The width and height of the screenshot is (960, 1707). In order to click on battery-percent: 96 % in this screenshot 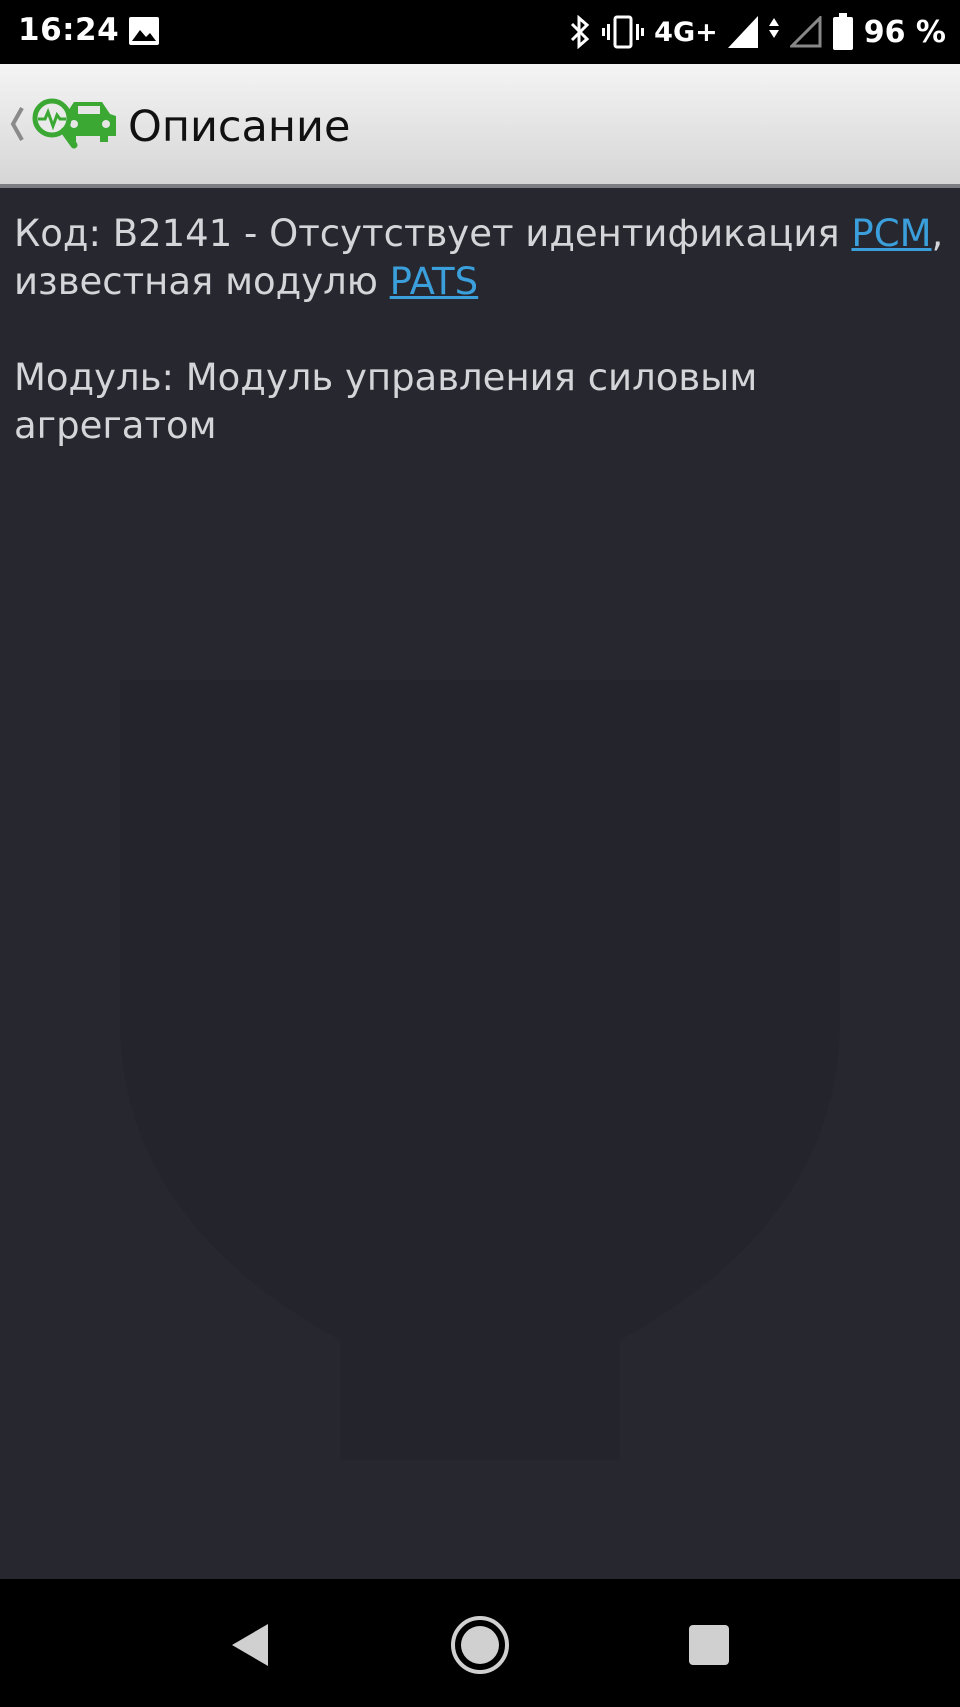, I will do `click(904, 32)`.